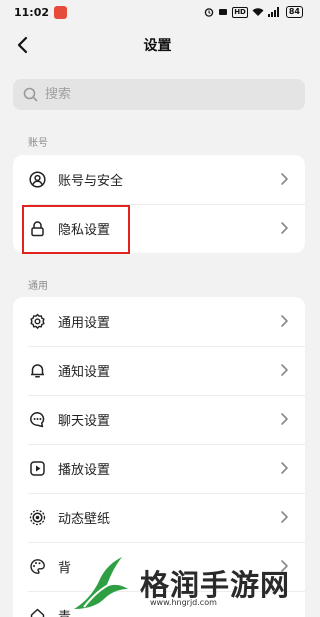 Image resolution: width=320 pixels, height=617 pixels. I want to click on status-time: 11:02, so click(32, 12).